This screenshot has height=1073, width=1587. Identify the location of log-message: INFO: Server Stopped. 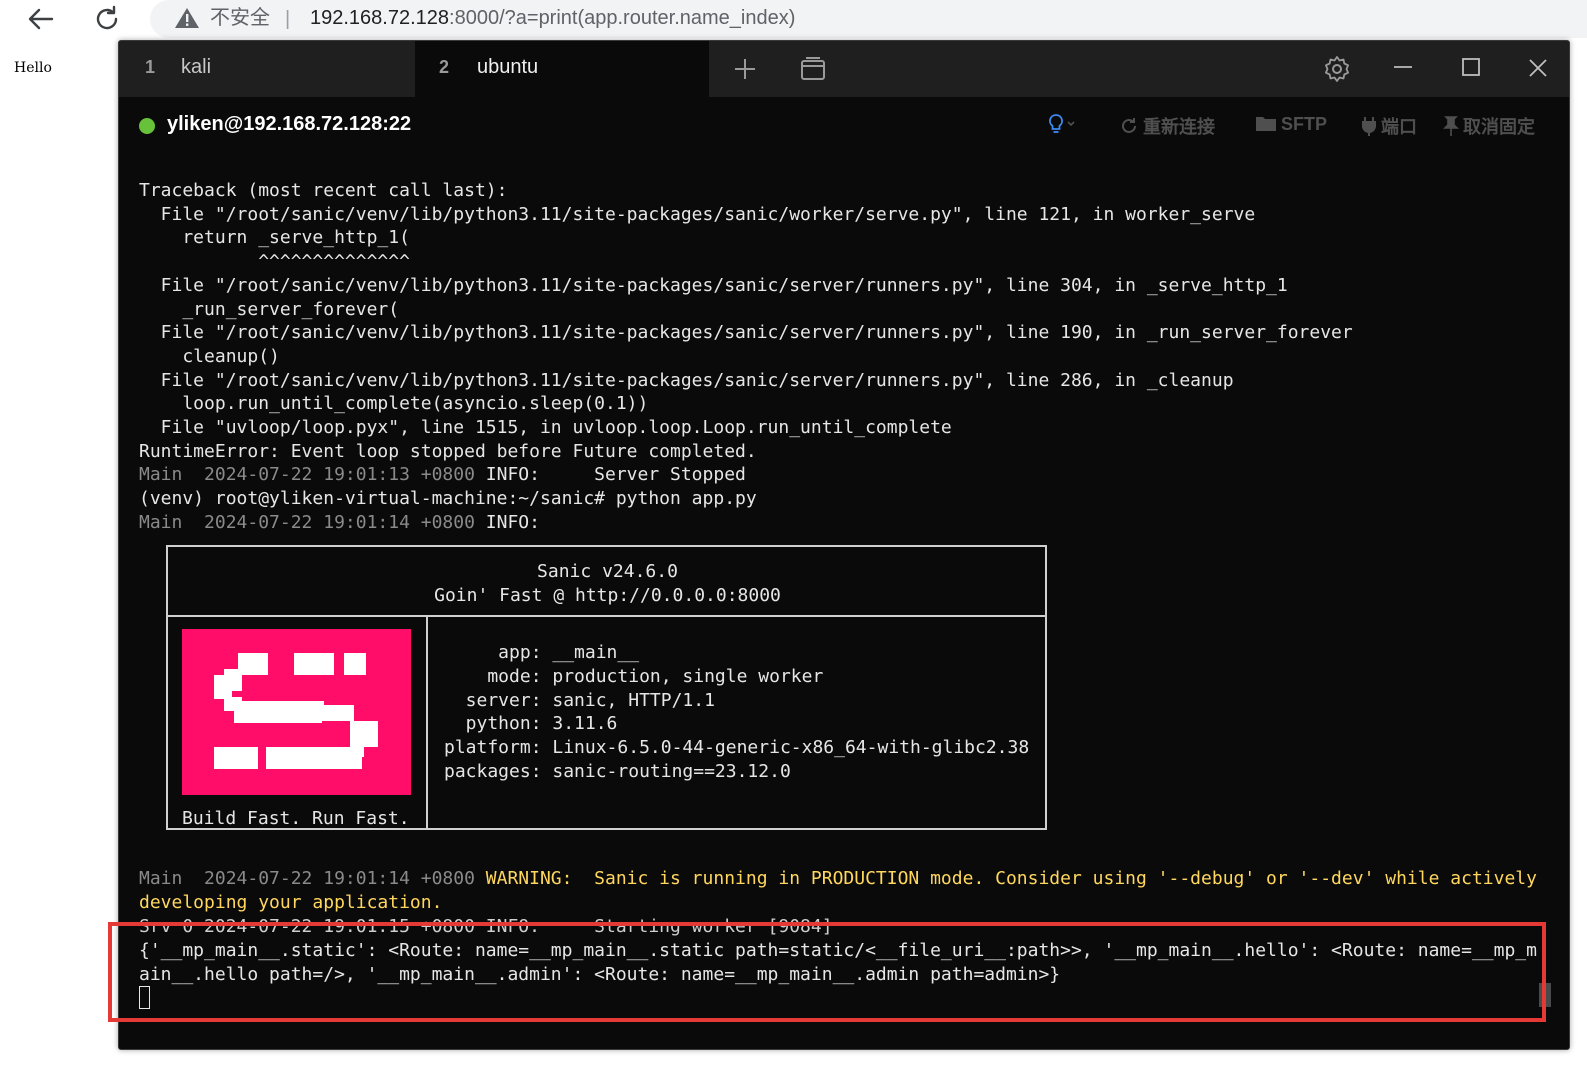
(615, 475).